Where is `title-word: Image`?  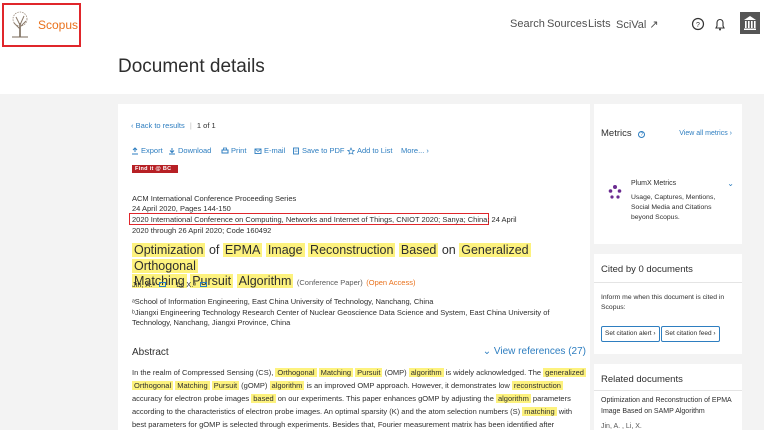
title-word: Image is located at coordinates (285, 250).